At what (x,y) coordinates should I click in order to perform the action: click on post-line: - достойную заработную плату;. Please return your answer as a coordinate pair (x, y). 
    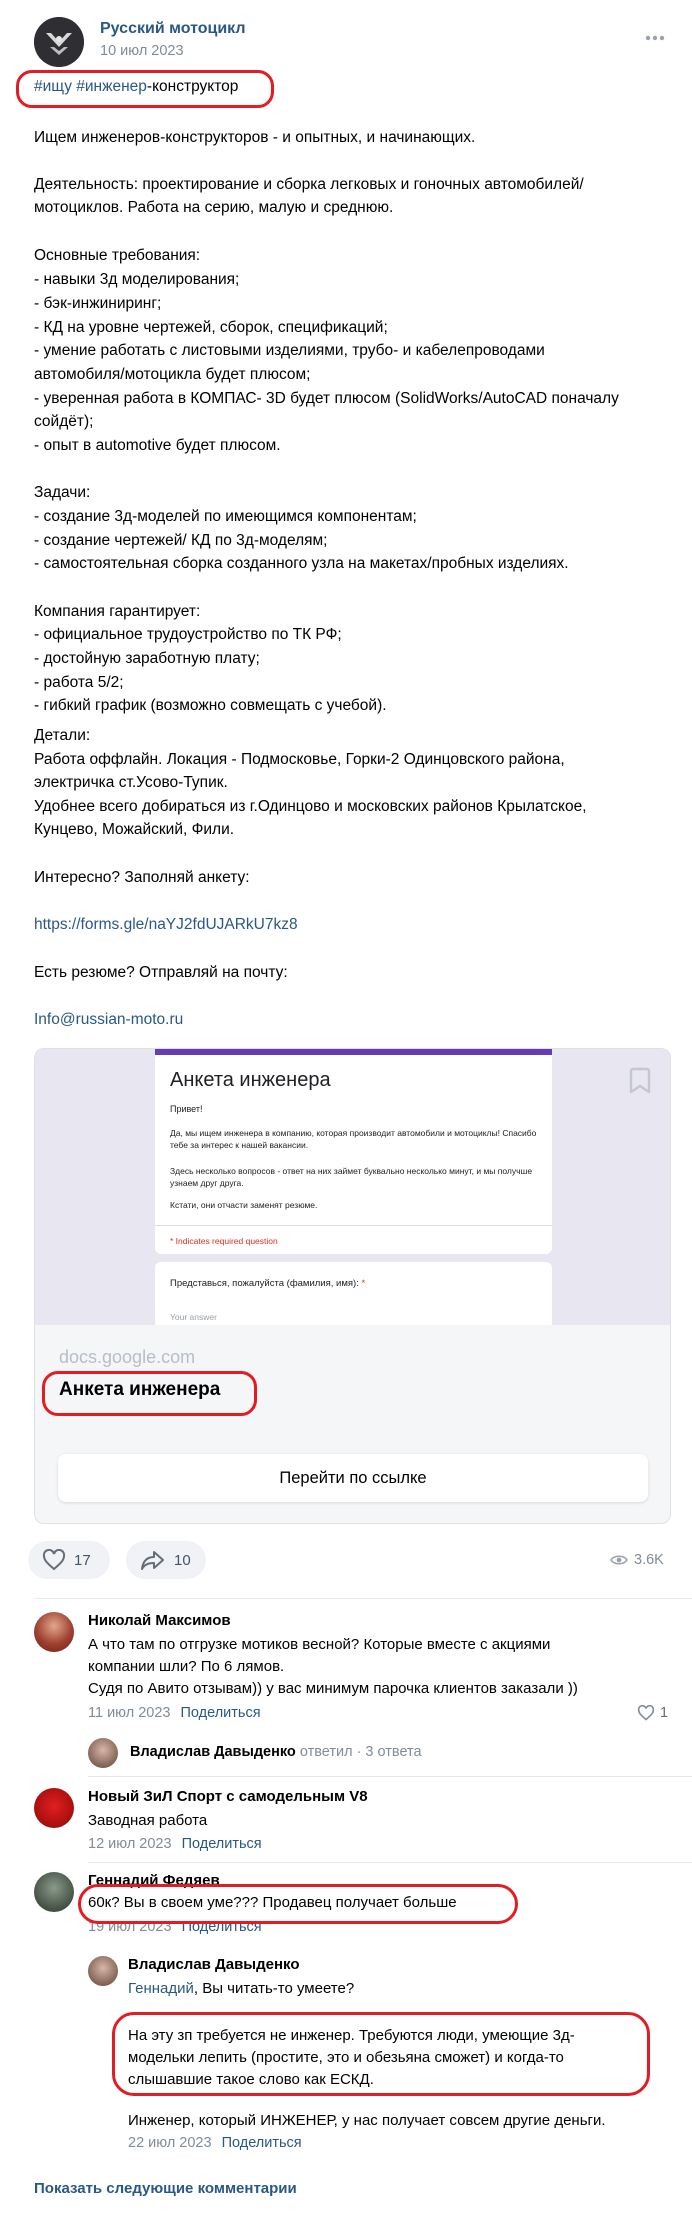
    Looking at the image, I should click on (147, 658).